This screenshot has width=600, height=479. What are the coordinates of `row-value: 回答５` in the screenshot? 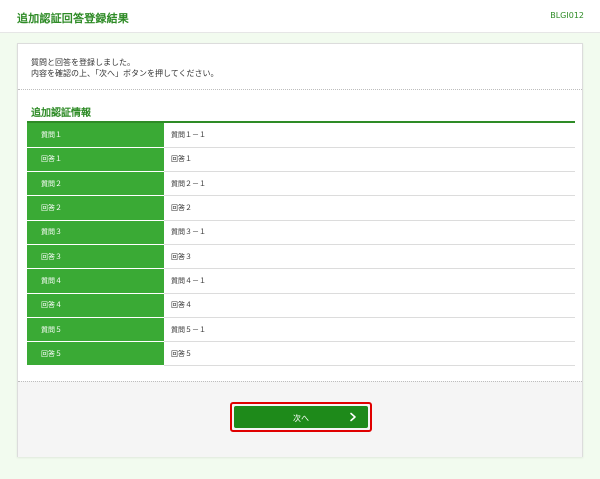 It's located at (369, 354).